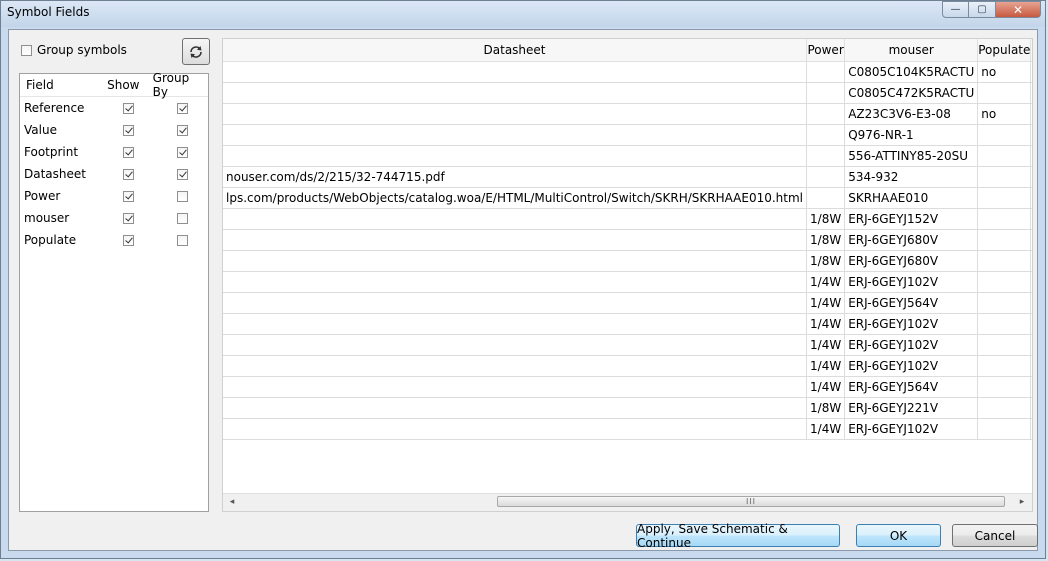  Describe the element at coordinates (1022, 502) in the screenshot. I see `scroll-right-icon: ▸` at that location.